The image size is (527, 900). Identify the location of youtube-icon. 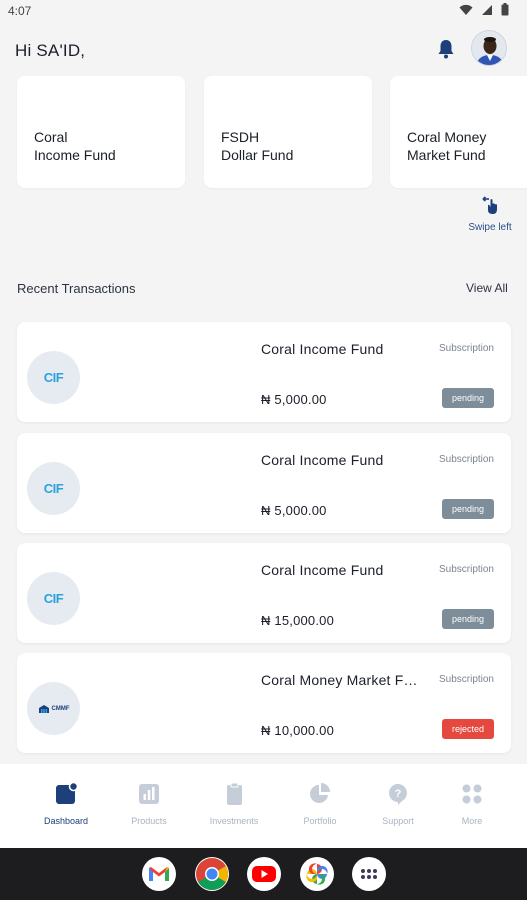
(264, 874).